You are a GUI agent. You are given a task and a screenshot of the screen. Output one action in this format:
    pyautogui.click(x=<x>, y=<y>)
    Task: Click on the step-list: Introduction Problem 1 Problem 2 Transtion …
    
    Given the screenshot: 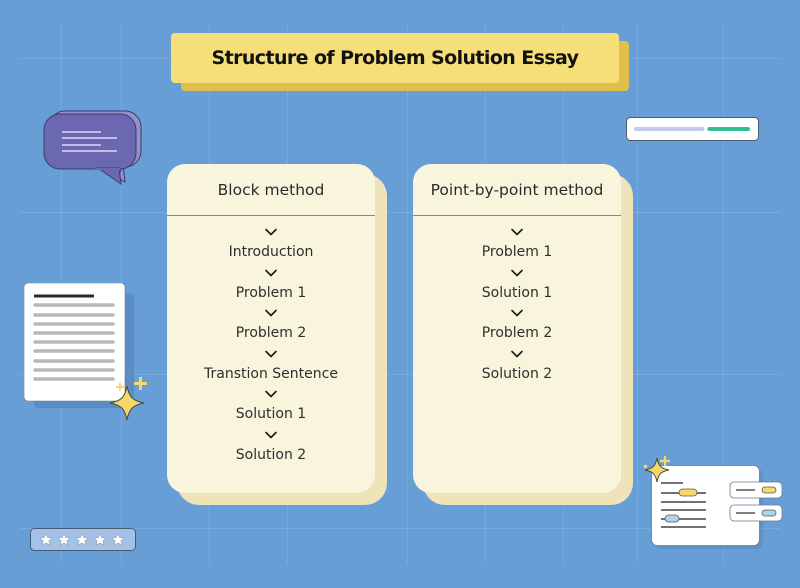 What is the action you would take?
    pyautogui.click(x=271, y=341)
    